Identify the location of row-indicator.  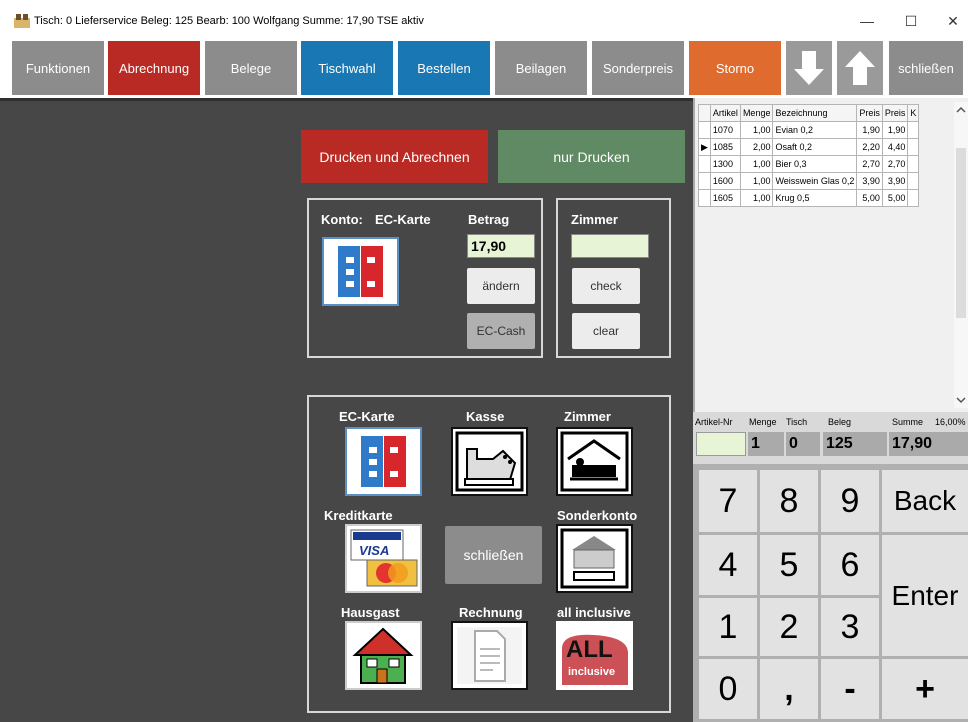
(704, 130).